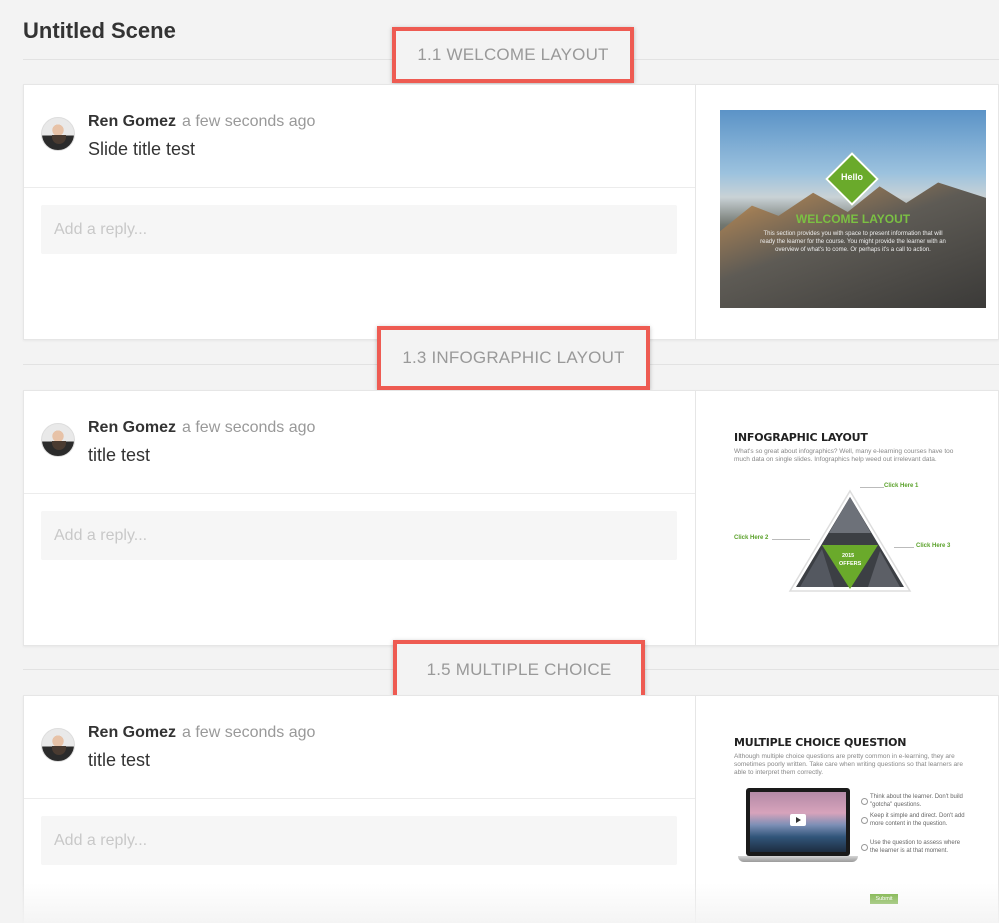 The height and width of the screenshot is (923, 999). I want to click on pyramid-center-line1: 2015, so click(848, 556).